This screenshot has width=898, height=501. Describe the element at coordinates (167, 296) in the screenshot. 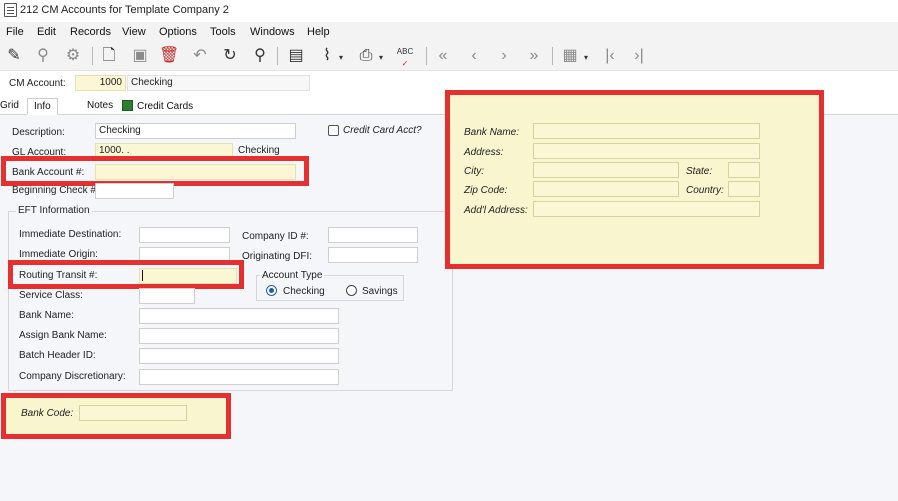

I see `service-class-field` at that location.